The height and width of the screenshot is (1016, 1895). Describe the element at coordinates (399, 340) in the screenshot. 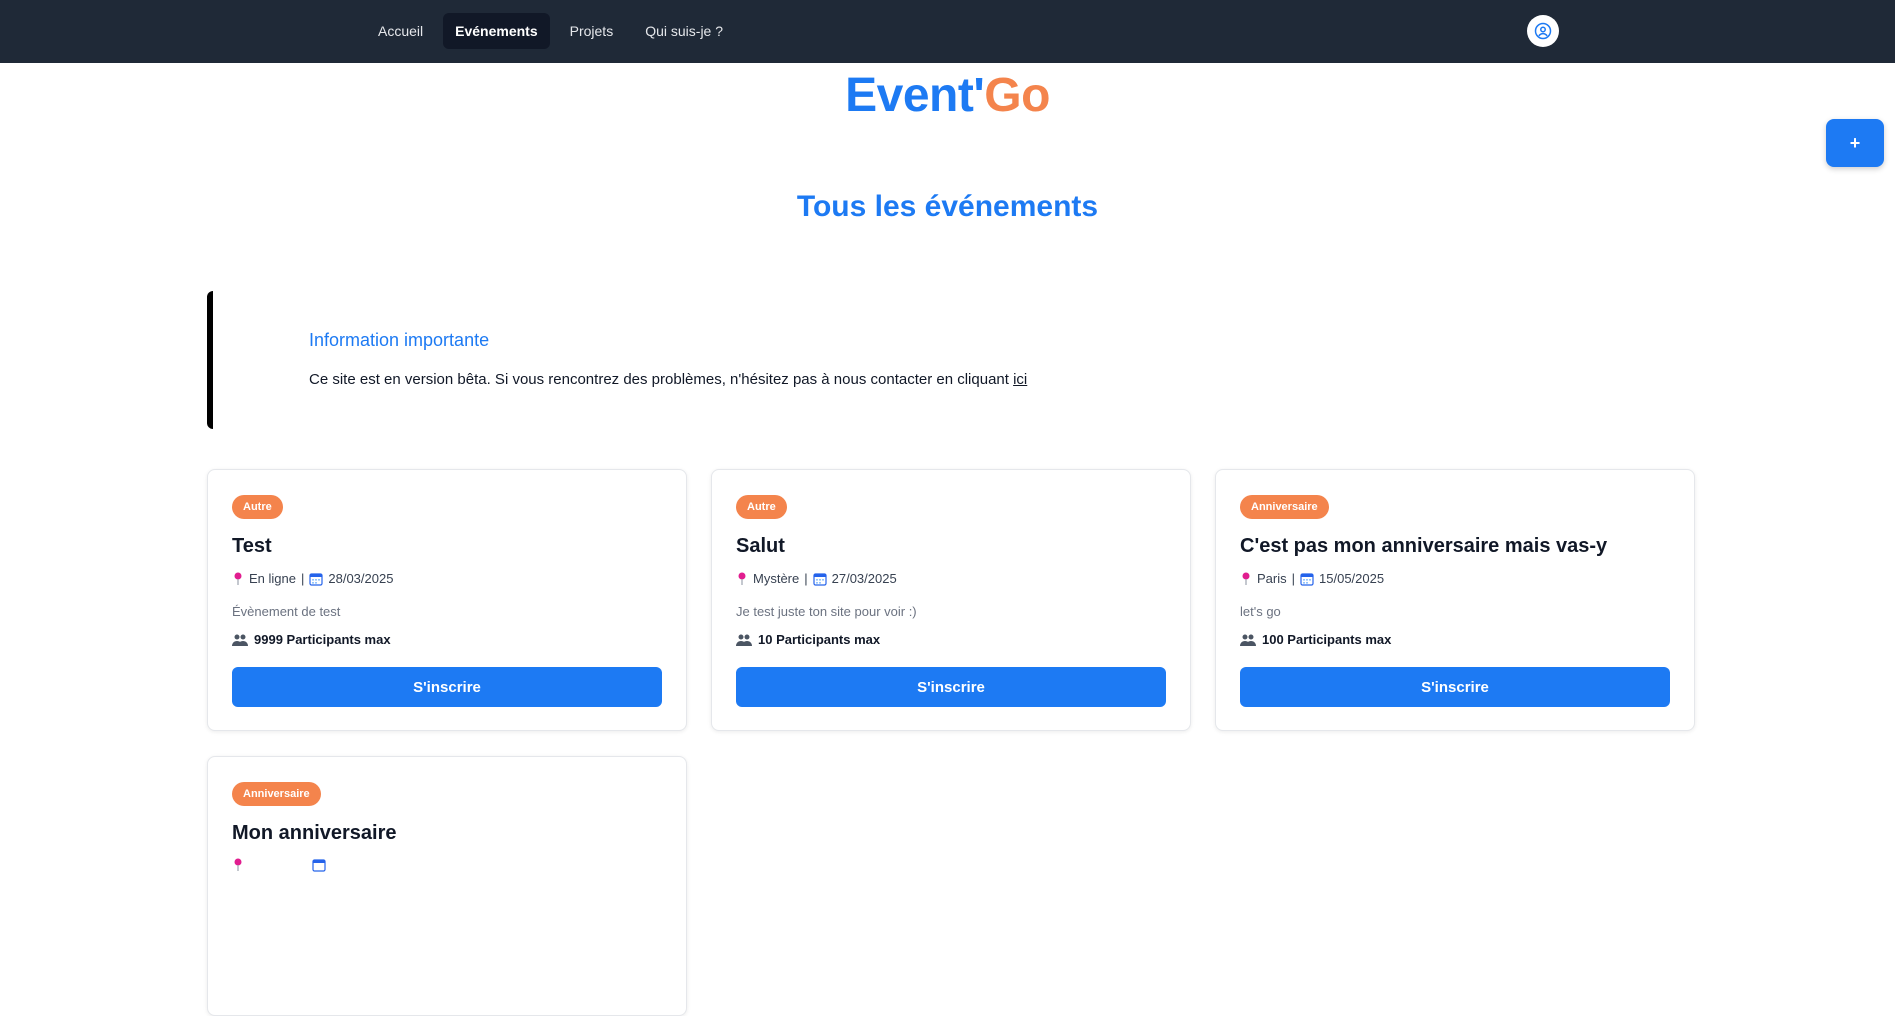

I see `notice-title: Information importante` at that location.